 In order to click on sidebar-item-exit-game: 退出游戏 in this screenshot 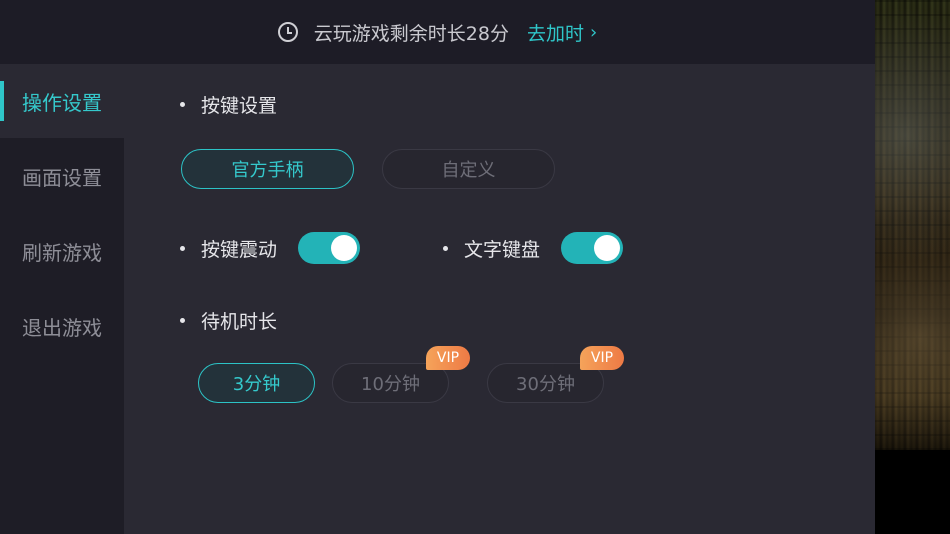, I will do `click(62, 326)`.